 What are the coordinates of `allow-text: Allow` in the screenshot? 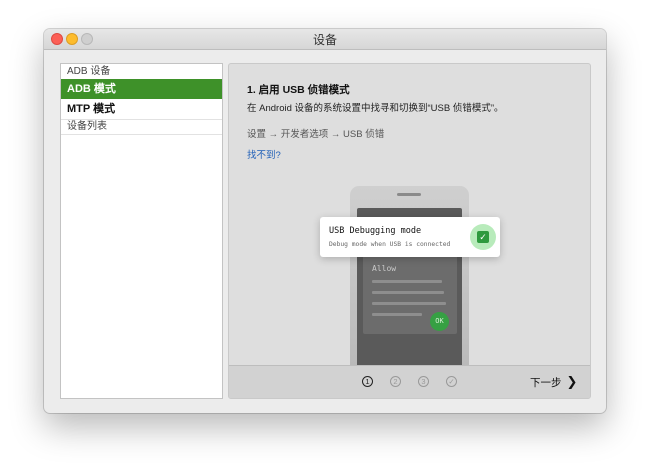 It's located at (384, 268).